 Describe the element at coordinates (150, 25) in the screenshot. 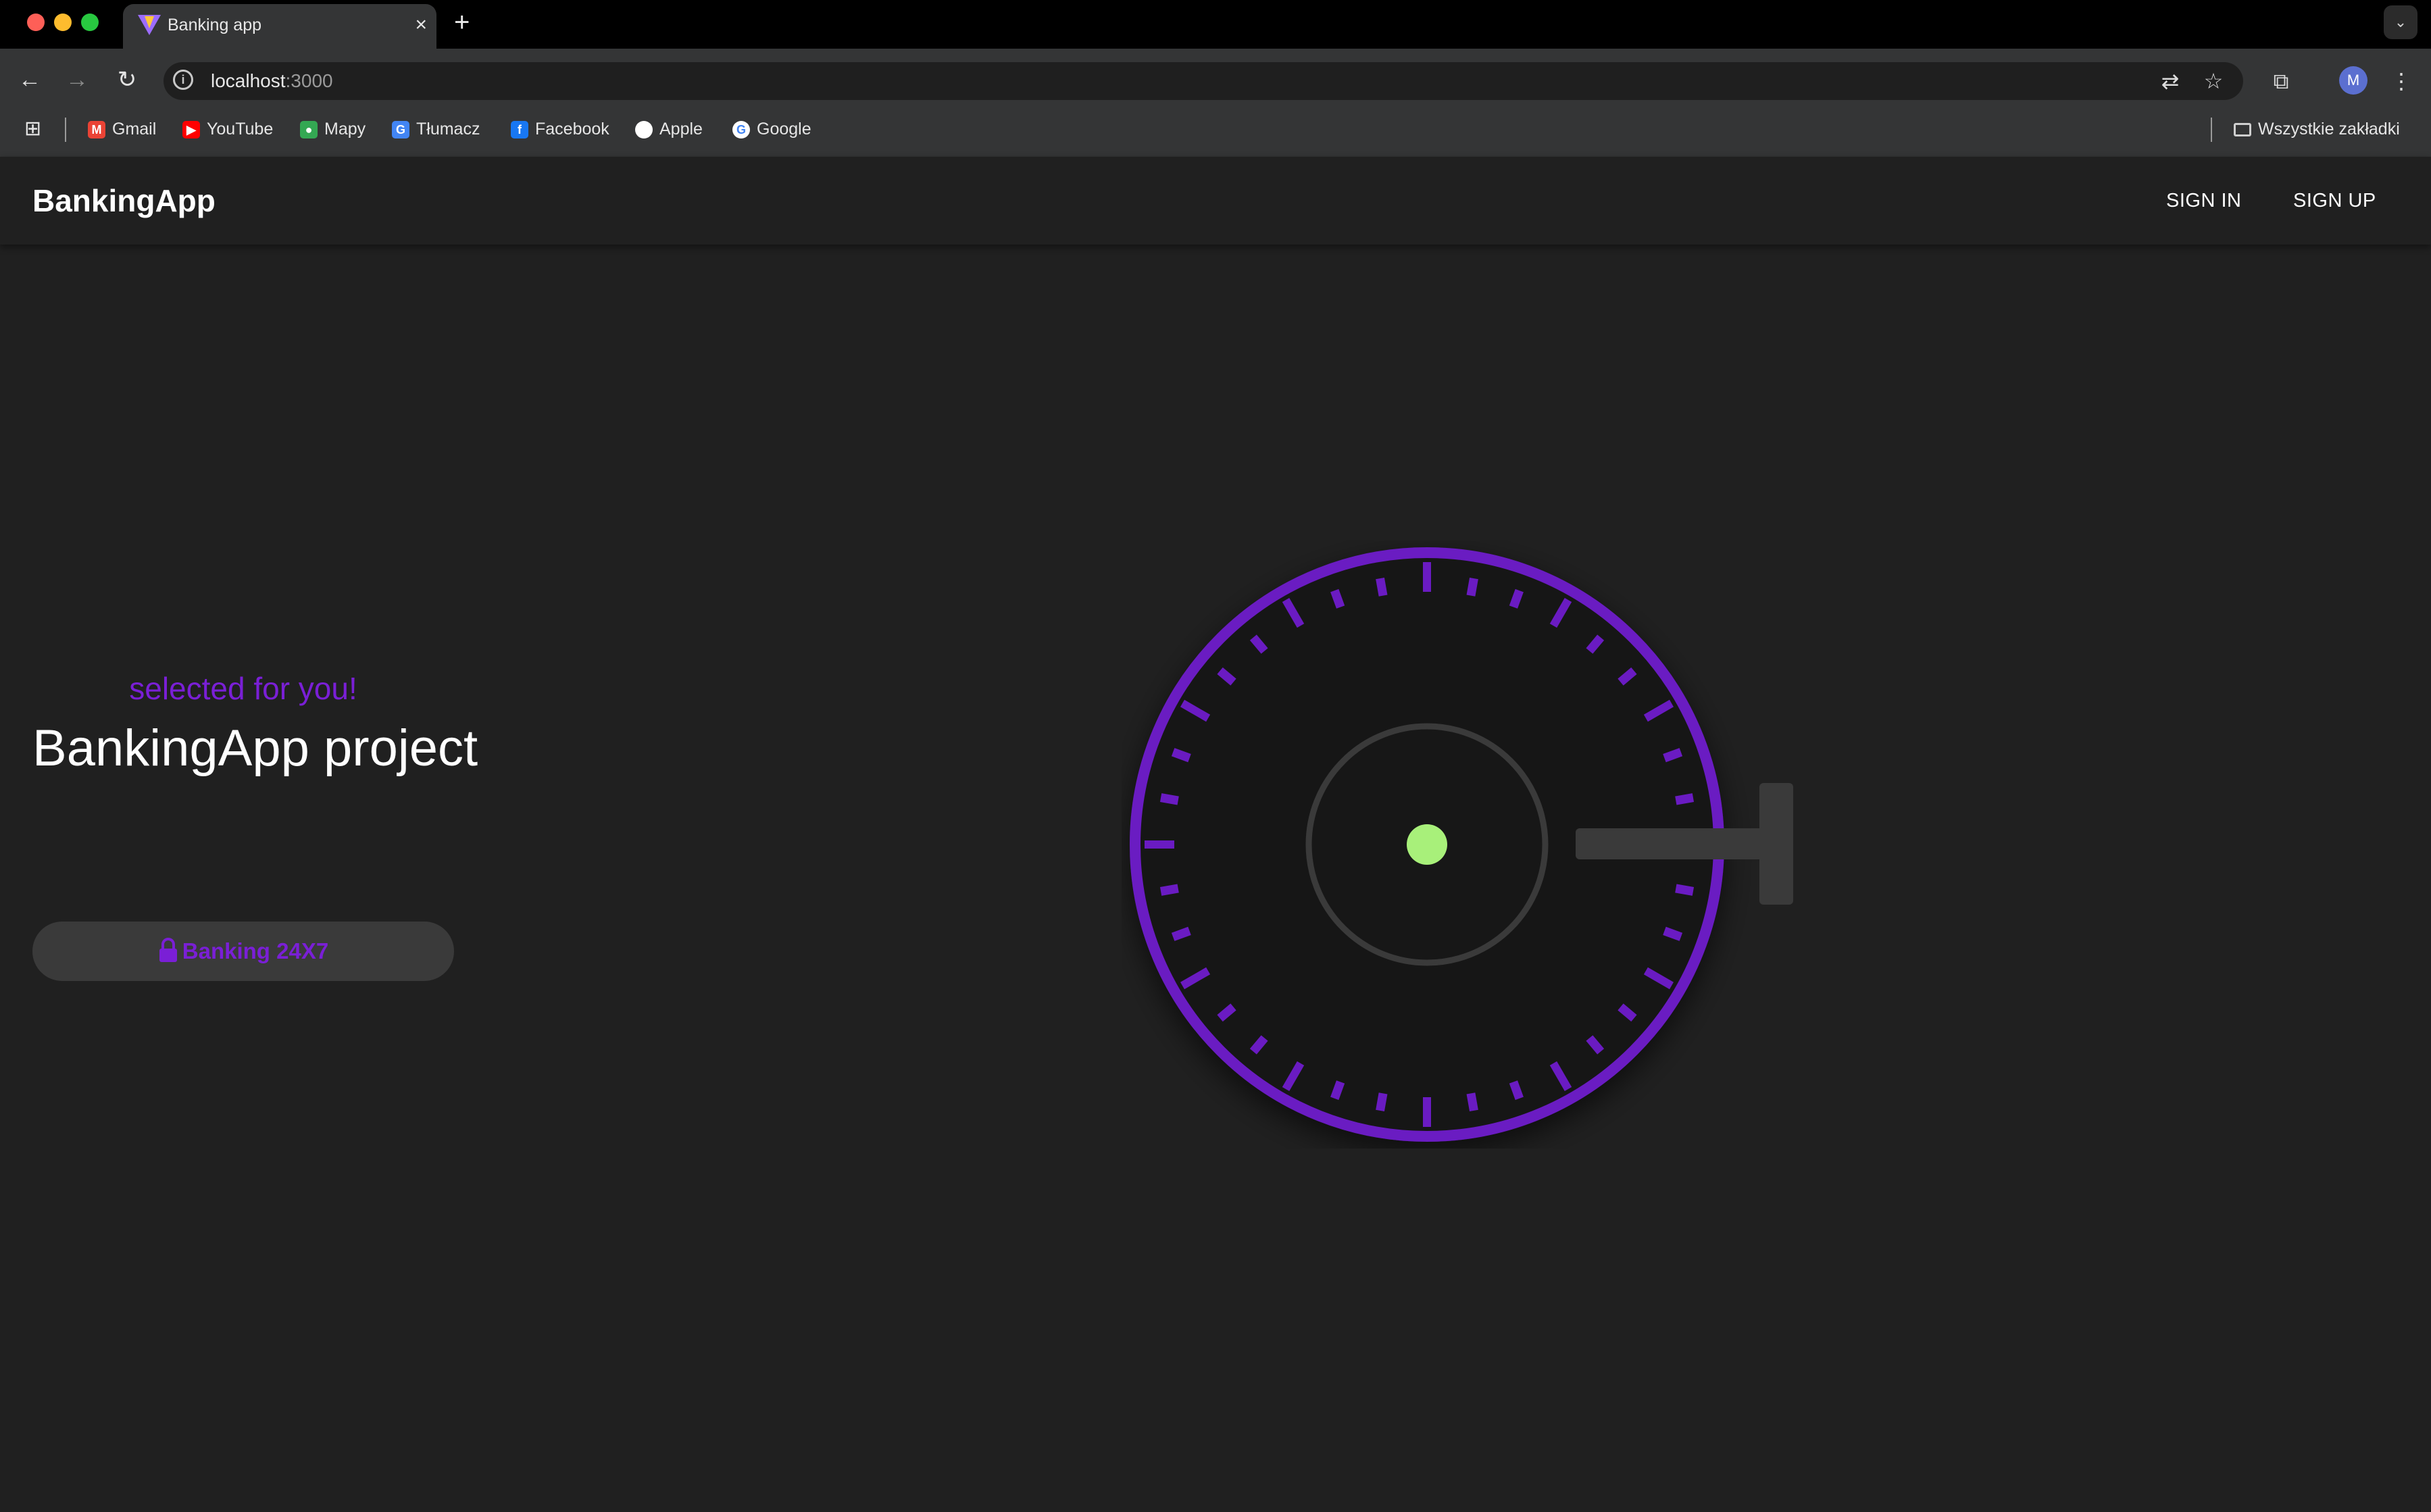

I see `vite-logo-icon` at that location.